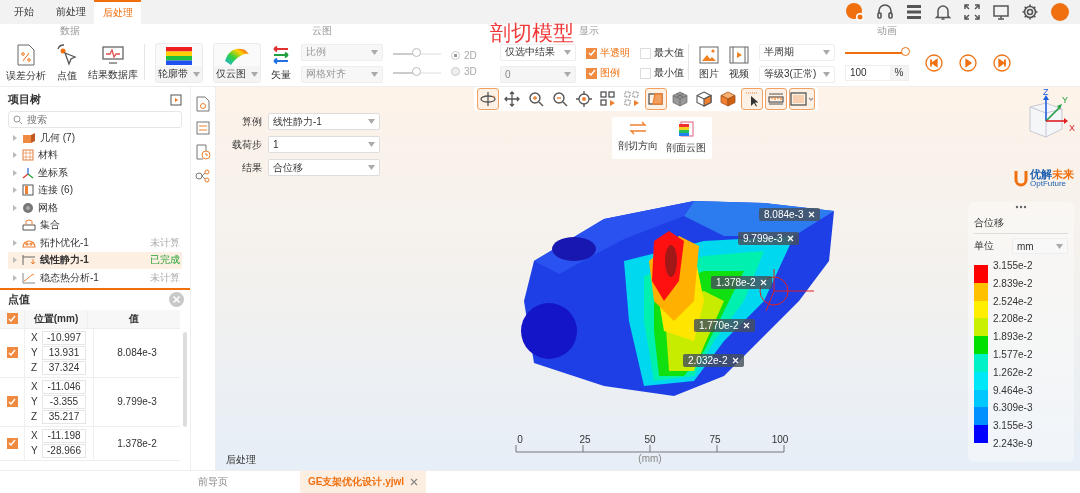  I want to click on sliders-icon, so click(203, 128).